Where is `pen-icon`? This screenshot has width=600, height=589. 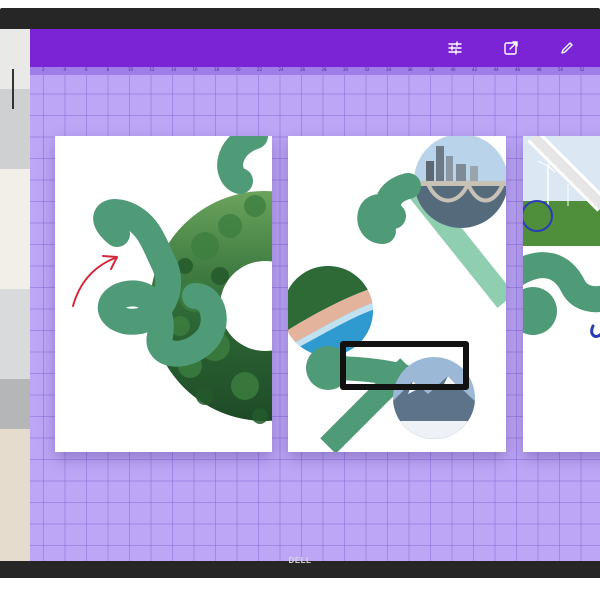 pen-icon is located at coordinates (567, 48).